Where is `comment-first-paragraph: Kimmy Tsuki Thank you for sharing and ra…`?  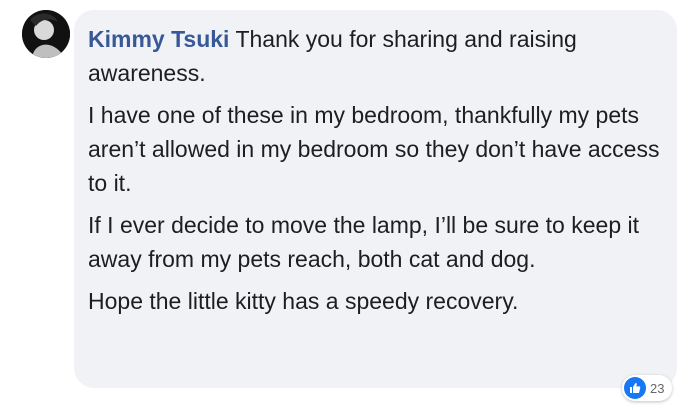
comment-first-paragraph: Kimmy Tsuki Thank you for sharing and ra… is located at coordinates (375, 56).